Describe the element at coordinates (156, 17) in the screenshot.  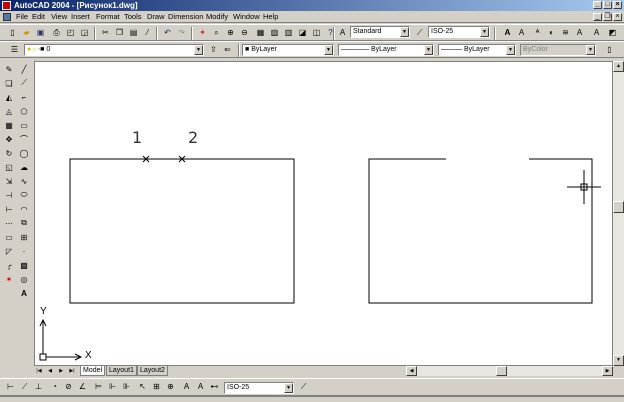
I see `menu-draw: Draw` at that location.